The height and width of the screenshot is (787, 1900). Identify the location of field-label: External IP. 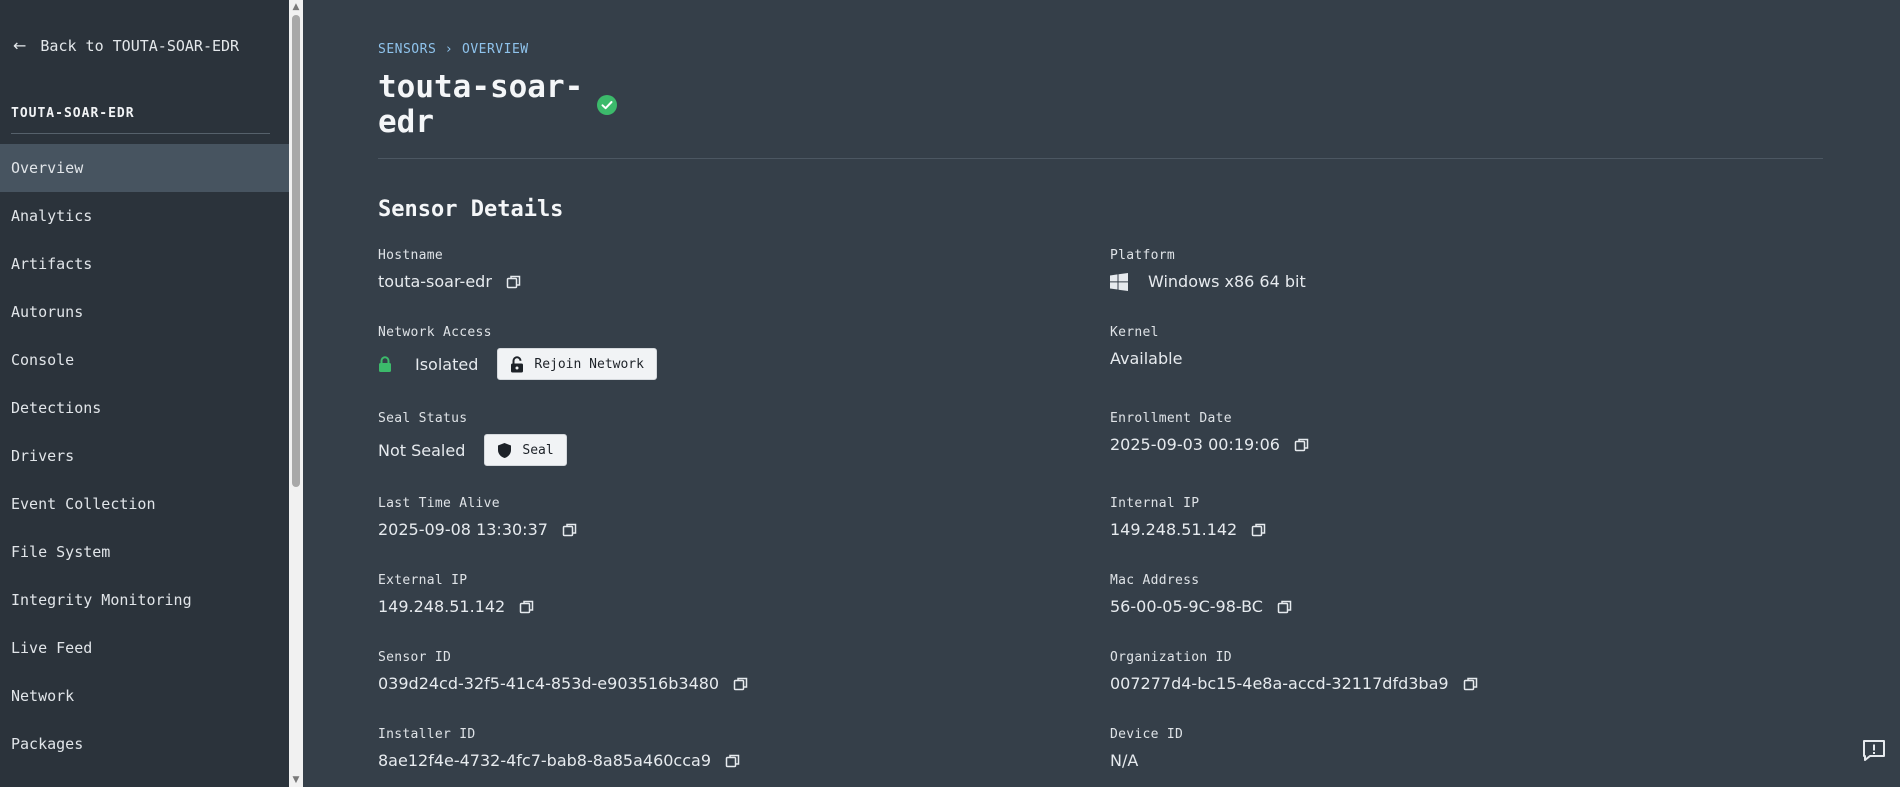
(423, 580).